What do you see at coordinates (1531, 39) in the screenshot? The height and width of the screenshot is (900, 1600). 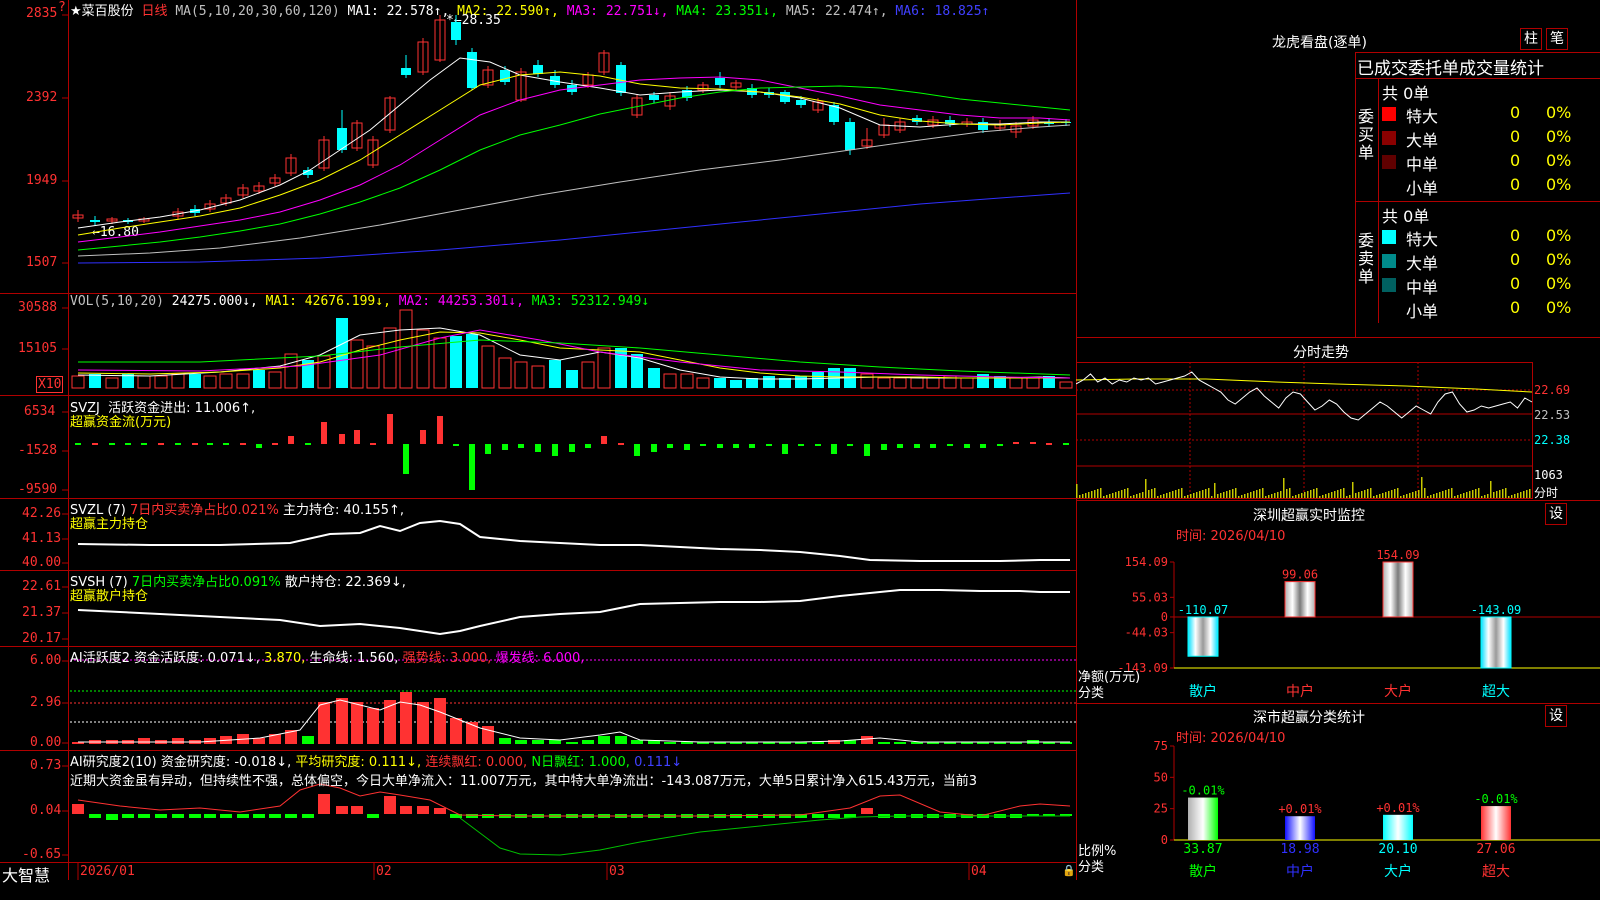 I see `column-view-button: 柱` at bounding box center [1531, 39].